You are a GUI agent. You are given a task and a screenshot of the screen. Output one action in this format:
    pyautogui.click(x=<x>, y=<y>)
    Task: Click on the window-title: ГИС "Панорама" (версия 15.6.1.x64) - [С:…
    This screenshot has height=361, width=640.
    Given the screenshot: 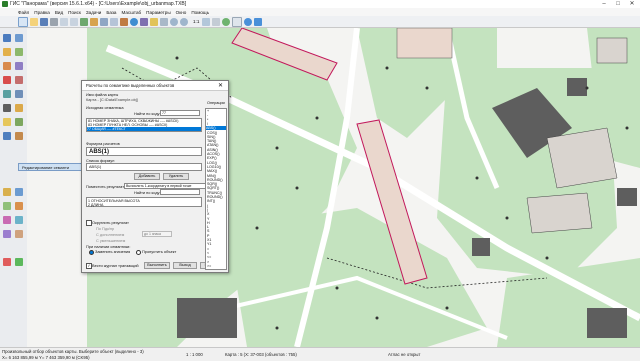 What is the action you would take?
    pyautogui.click(x=98, y=4)
    